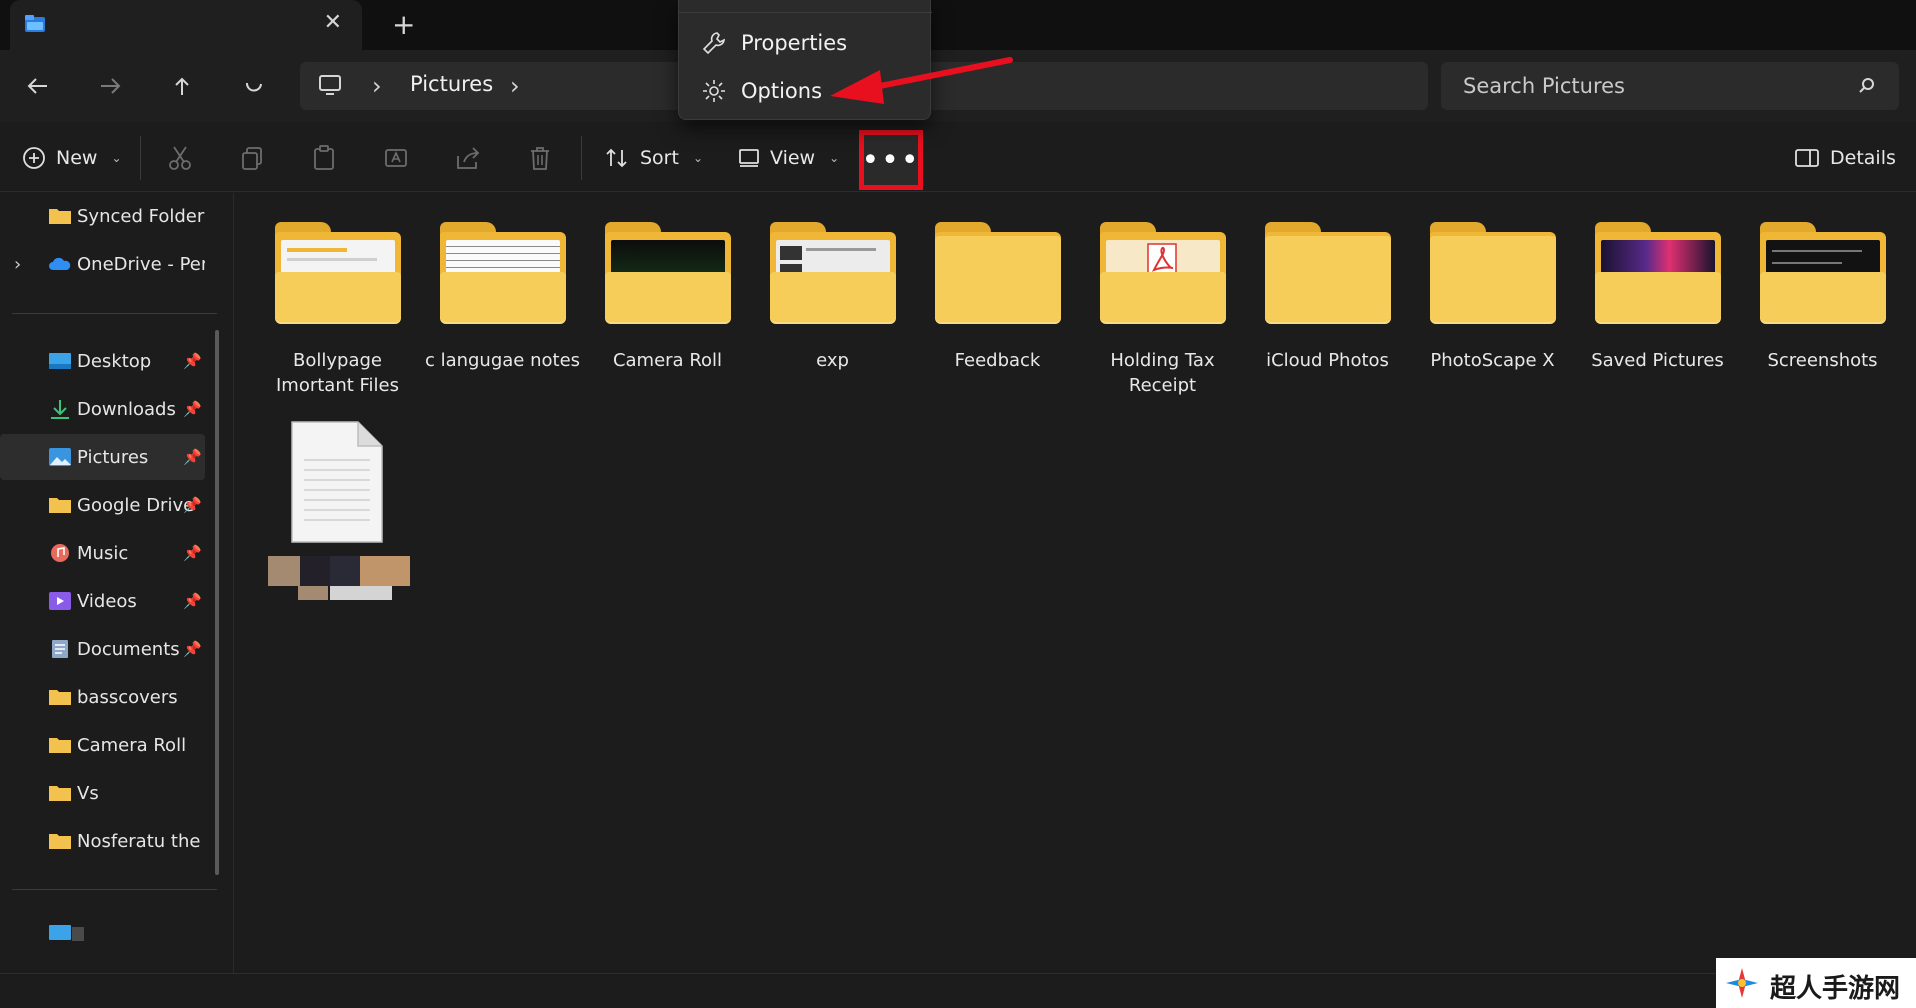  I want to click on toolbar-divider, so click(140, 158).